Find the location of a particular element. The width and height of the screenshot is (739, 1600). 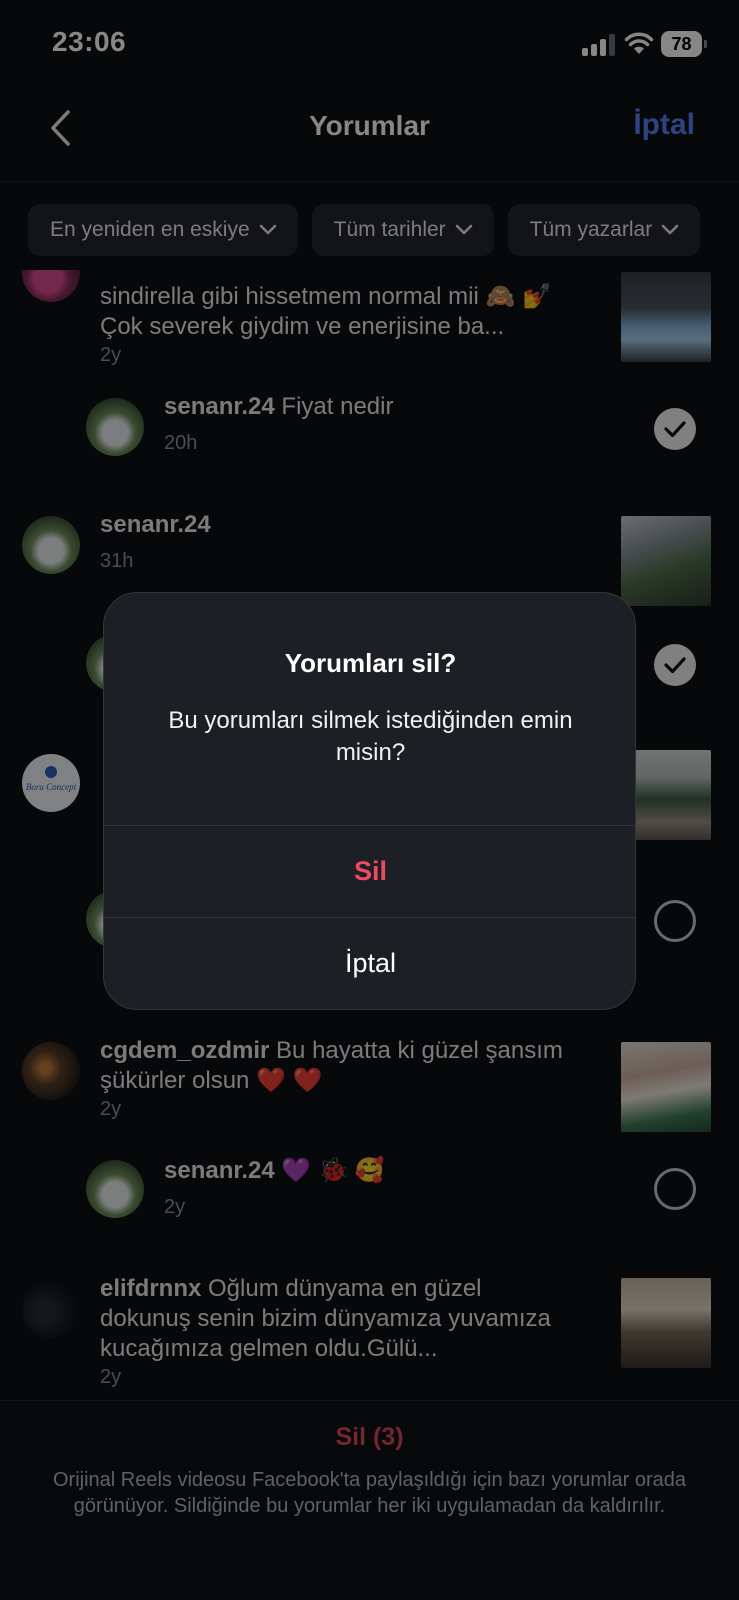

dialog-cancel-button: İptal is located at coordinates (369, 963).